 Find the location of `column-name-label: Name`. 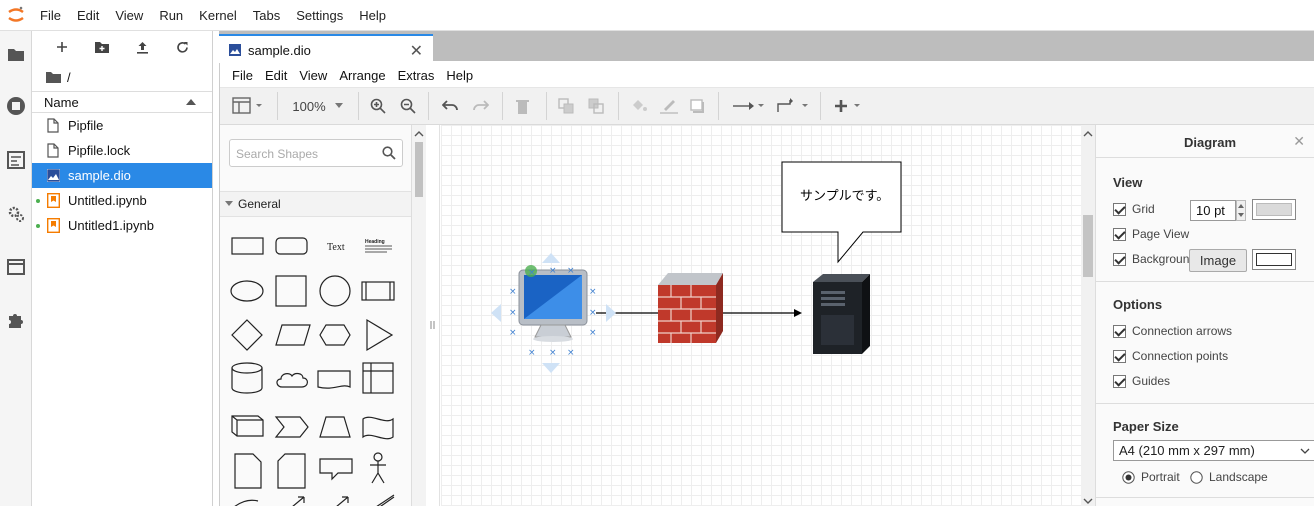

column-name-label: Name is located at coordinates (61, 102).